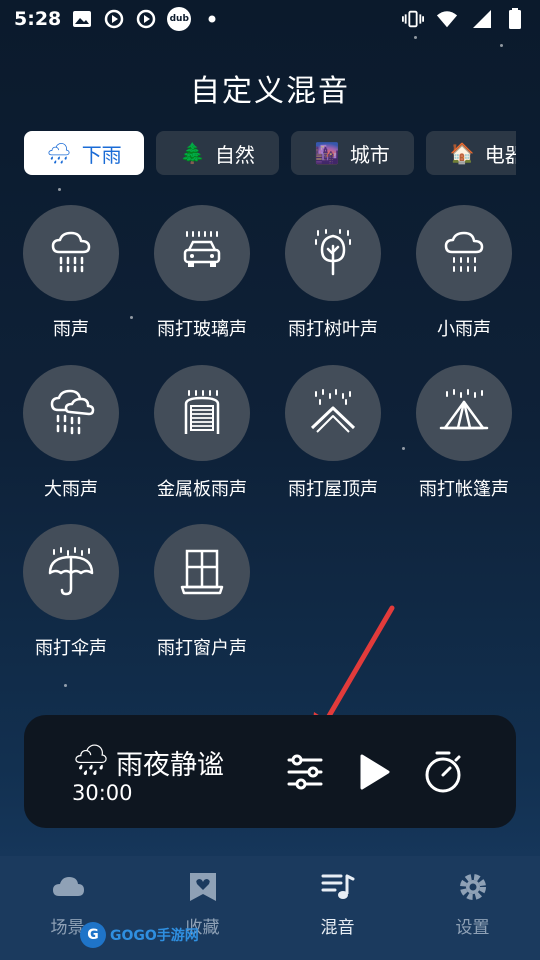  Describe the element at coordinates (472, 908) in the screenshot. I see `nav-settings: 设置` at that location.